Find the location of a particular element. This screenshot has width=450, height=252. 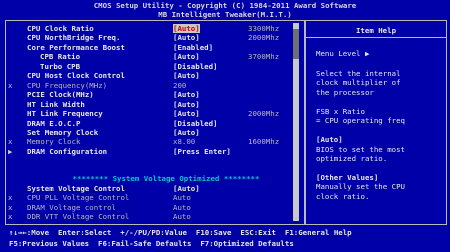

setting-row: HT Link Frequency [Auto] 2000Mhz is located at coordinates (154, 113).